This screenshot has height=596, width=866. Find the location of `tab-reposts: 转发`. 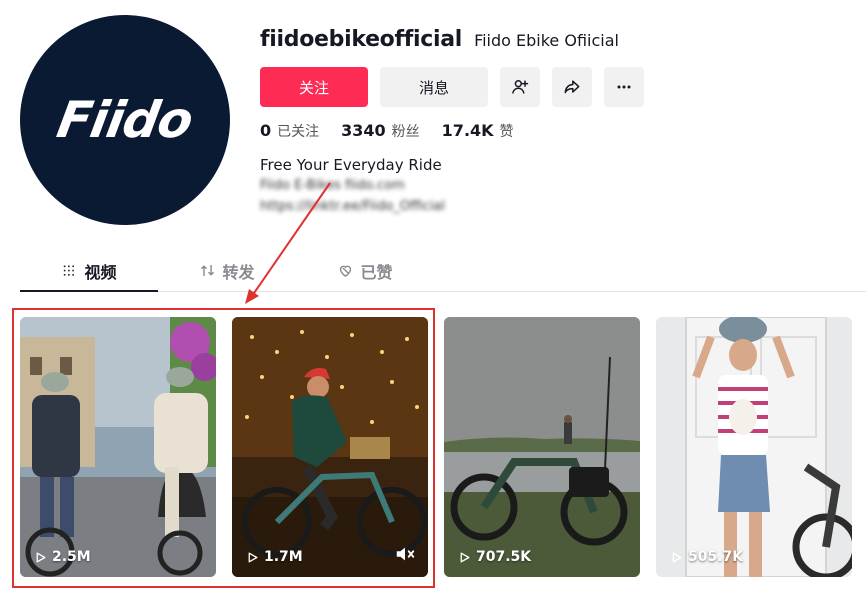

tab-reposts: 转发 is located at coordinates (227, 270).